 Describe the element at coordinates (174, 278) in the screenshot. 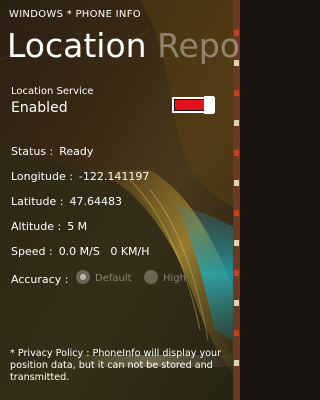

I see `accuracy-high-label: High` at that location.